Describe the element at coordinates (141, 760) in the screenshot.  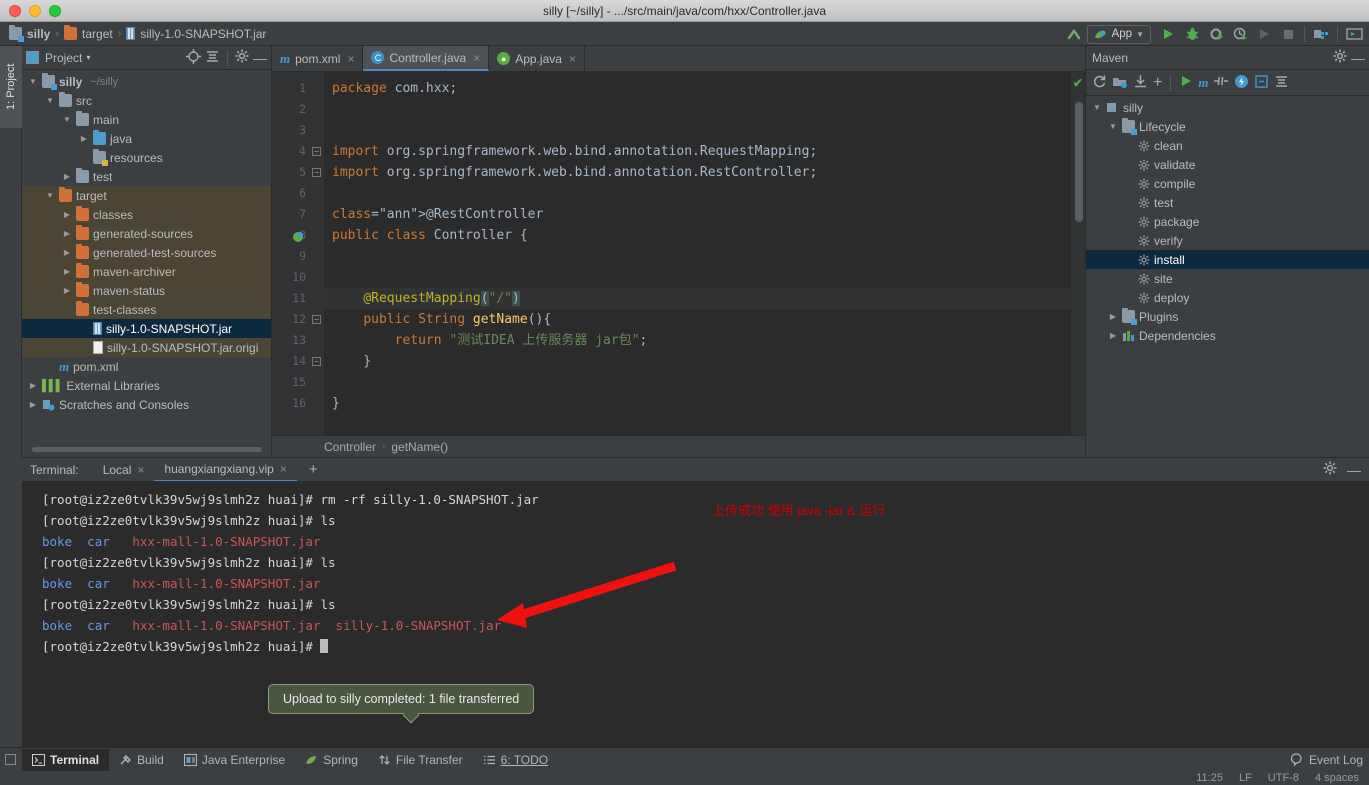
I see `tool-tab-build: Build` at that location.